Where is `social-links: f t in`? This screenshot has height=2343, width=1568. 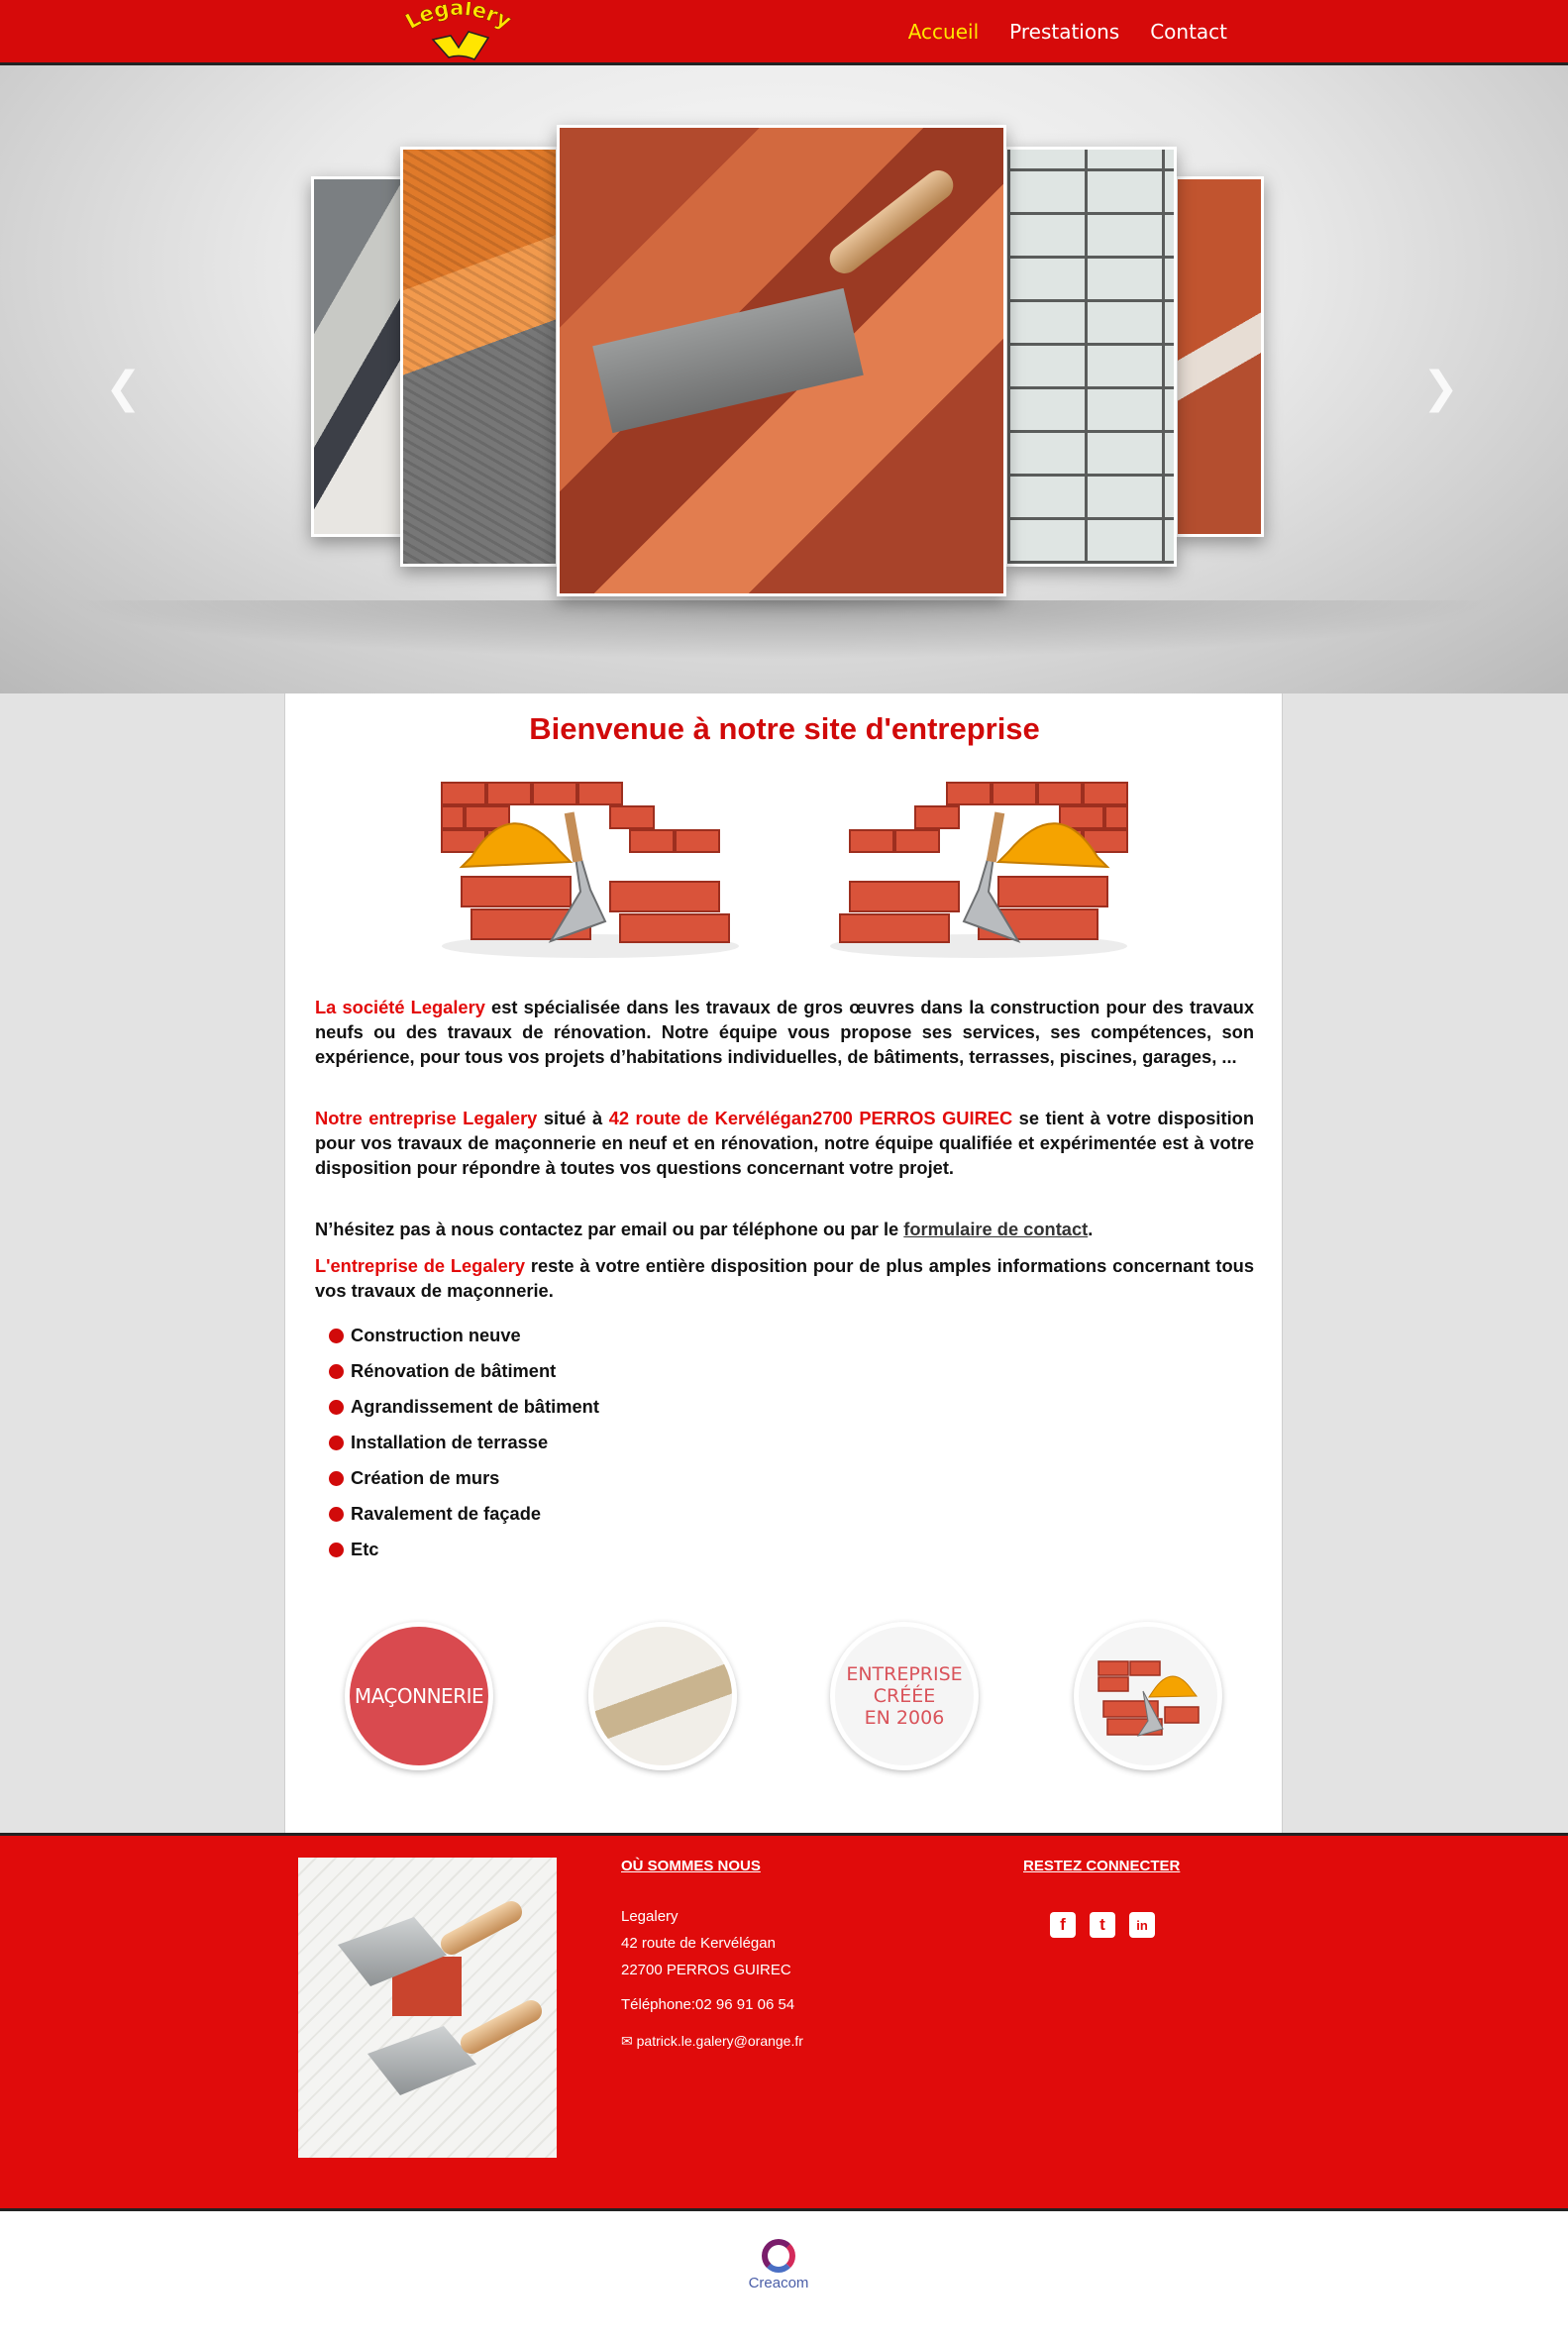
social-links: f t in is located at coordinates (1102, 1925).